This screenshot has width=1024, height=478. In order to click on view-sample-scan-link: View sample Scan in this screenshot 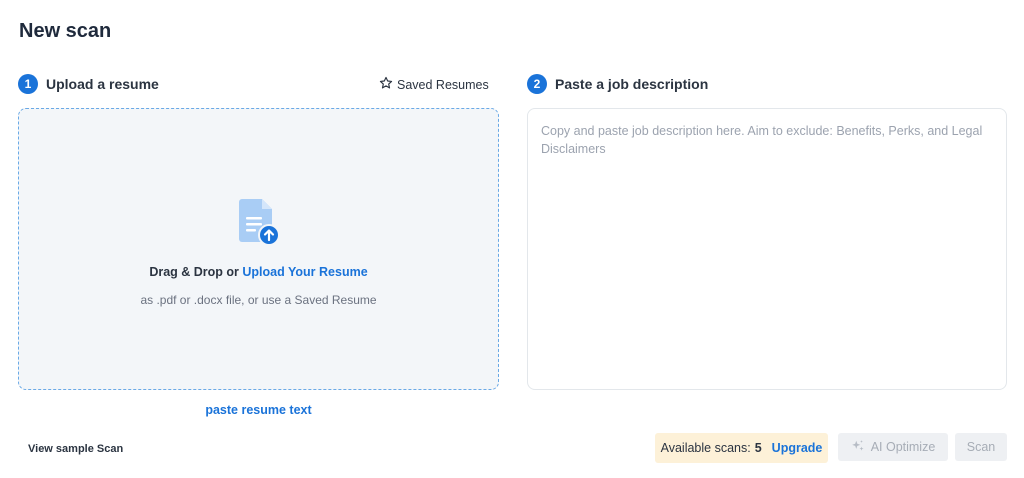, I will do `click(75, 449)`.